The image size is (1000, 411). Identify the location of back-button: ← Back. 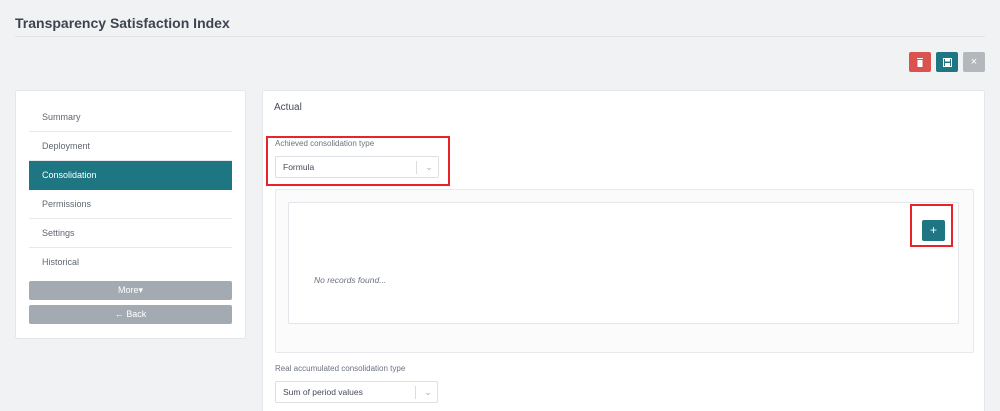
(130, 314).